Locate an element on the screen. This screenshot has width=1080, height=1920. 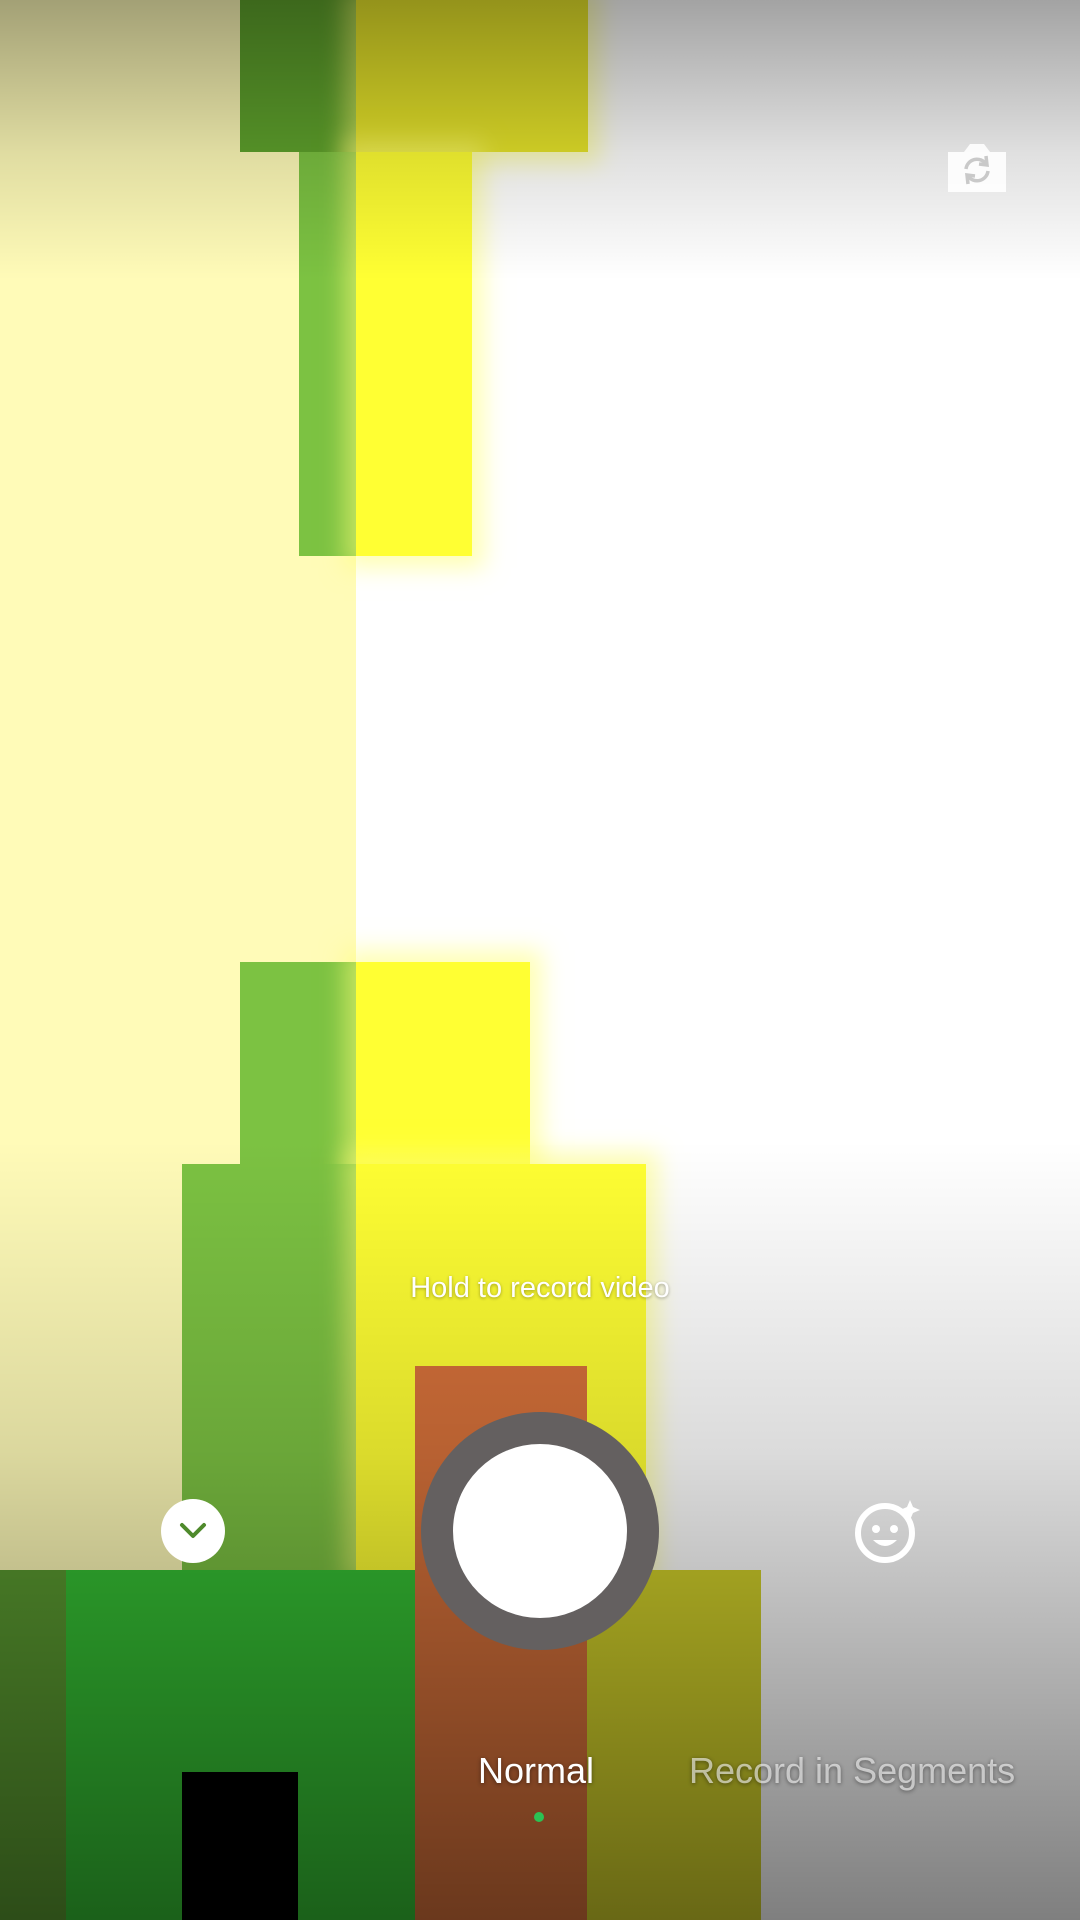
camera-flip-icon is located at coordinates (977, 168).